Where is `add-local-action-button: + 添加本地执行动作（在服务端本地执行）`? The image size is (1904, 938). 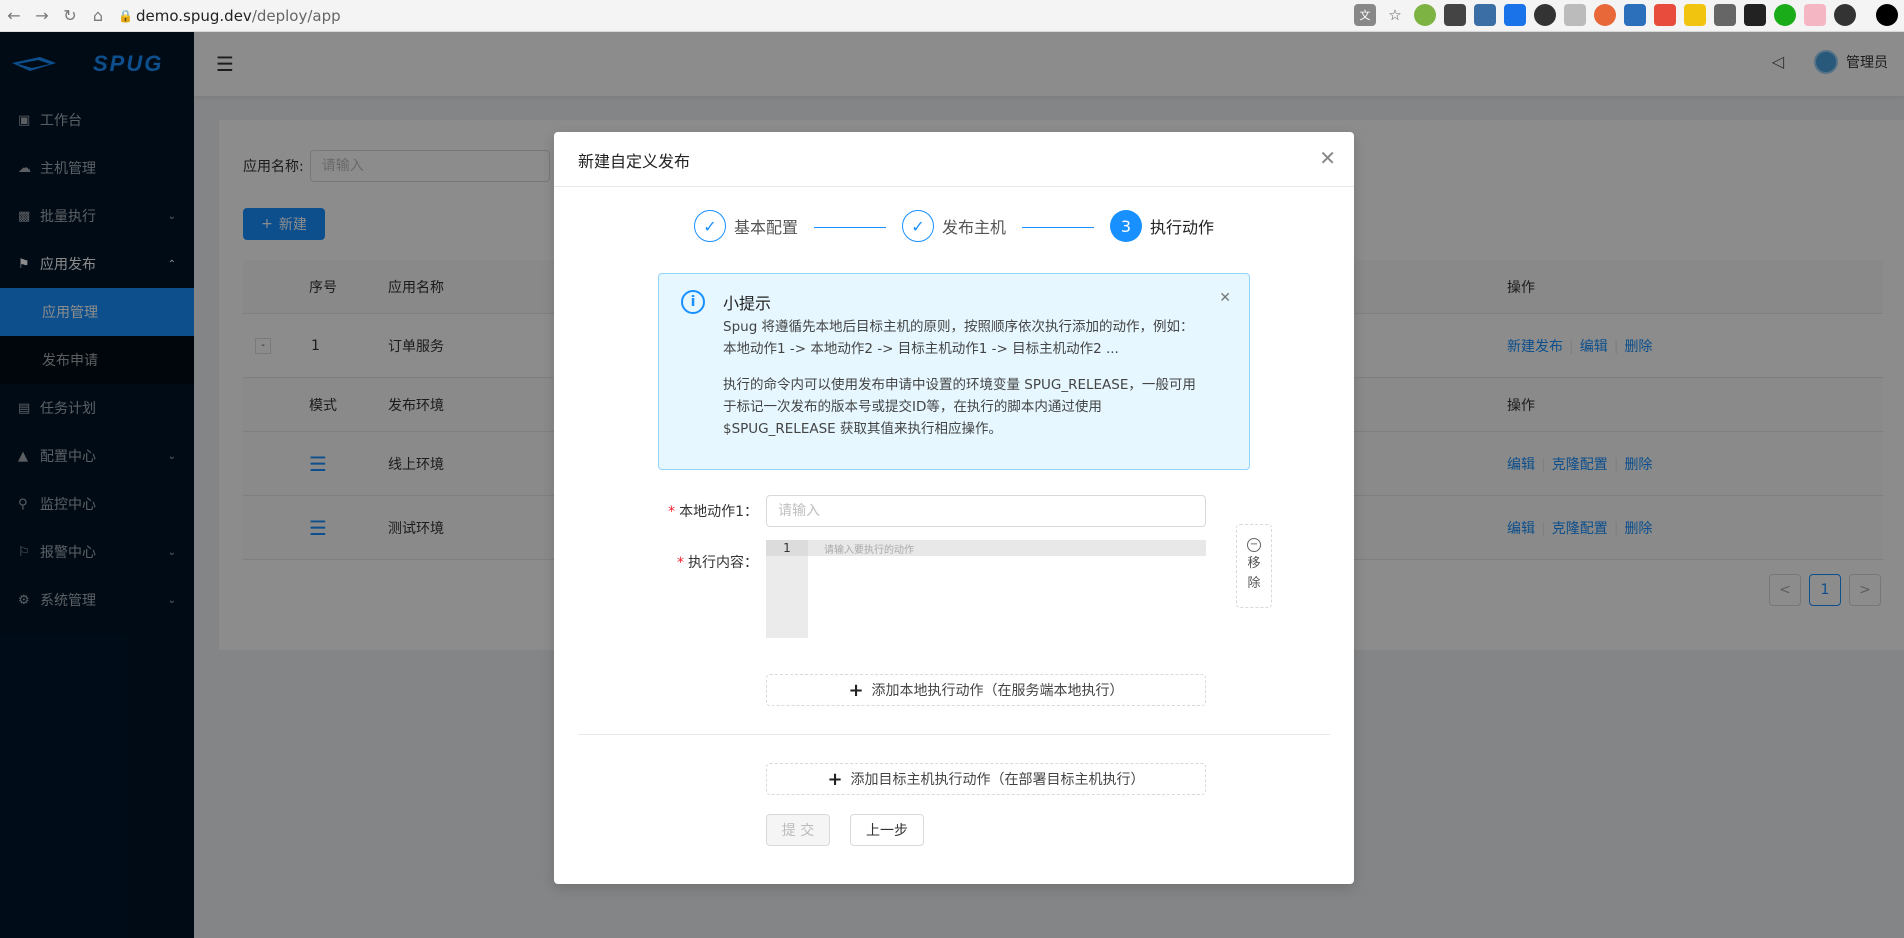
add-local-action-button: + 添加本地执行动作（在服务端本地执行） is located at coordinates (986, 690).